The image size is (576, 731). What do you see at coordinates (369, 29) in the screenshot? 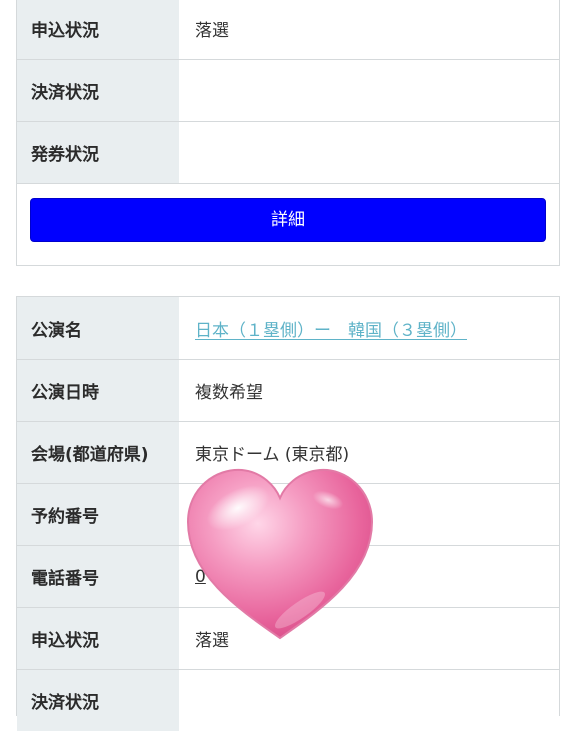
I see `value-application-status: 落選` at bounding box center [369, 29].